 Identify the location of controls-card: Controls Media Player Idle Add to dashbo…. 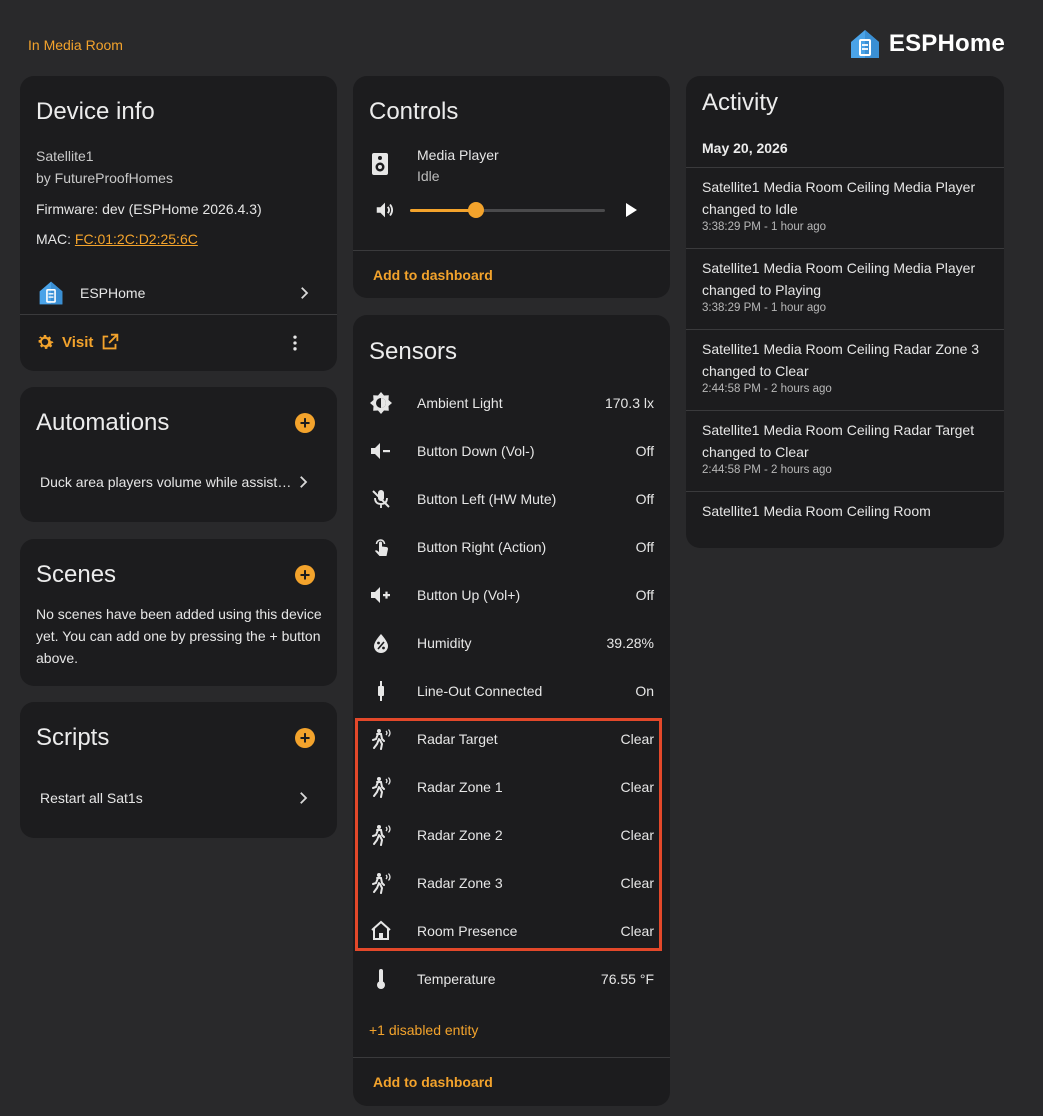
(511, 187).